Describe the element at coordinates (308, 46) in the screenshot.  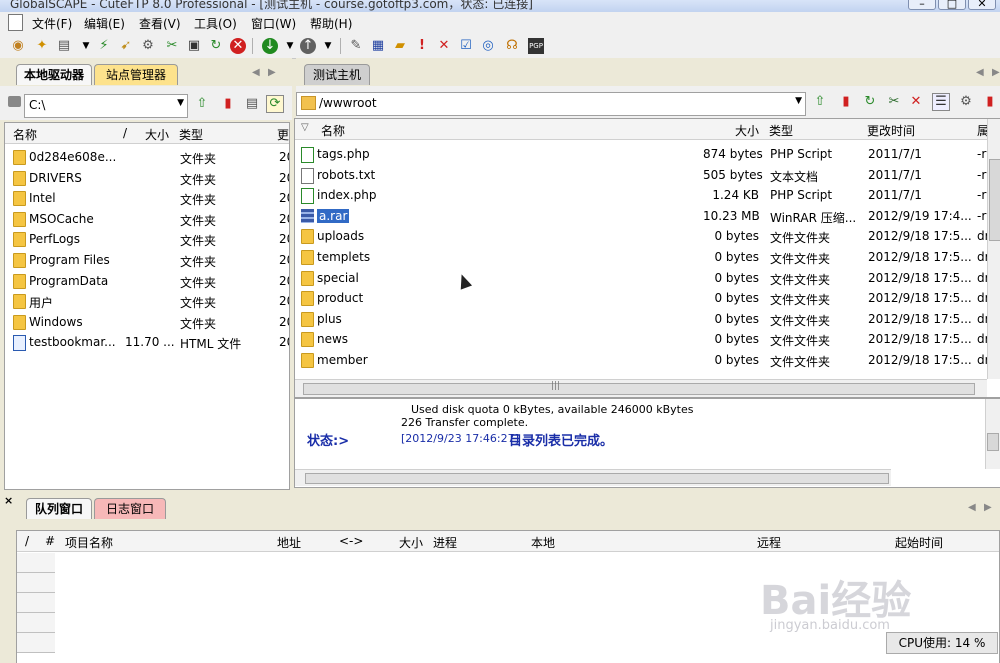
I see `upload-icon: ↑` at that location.